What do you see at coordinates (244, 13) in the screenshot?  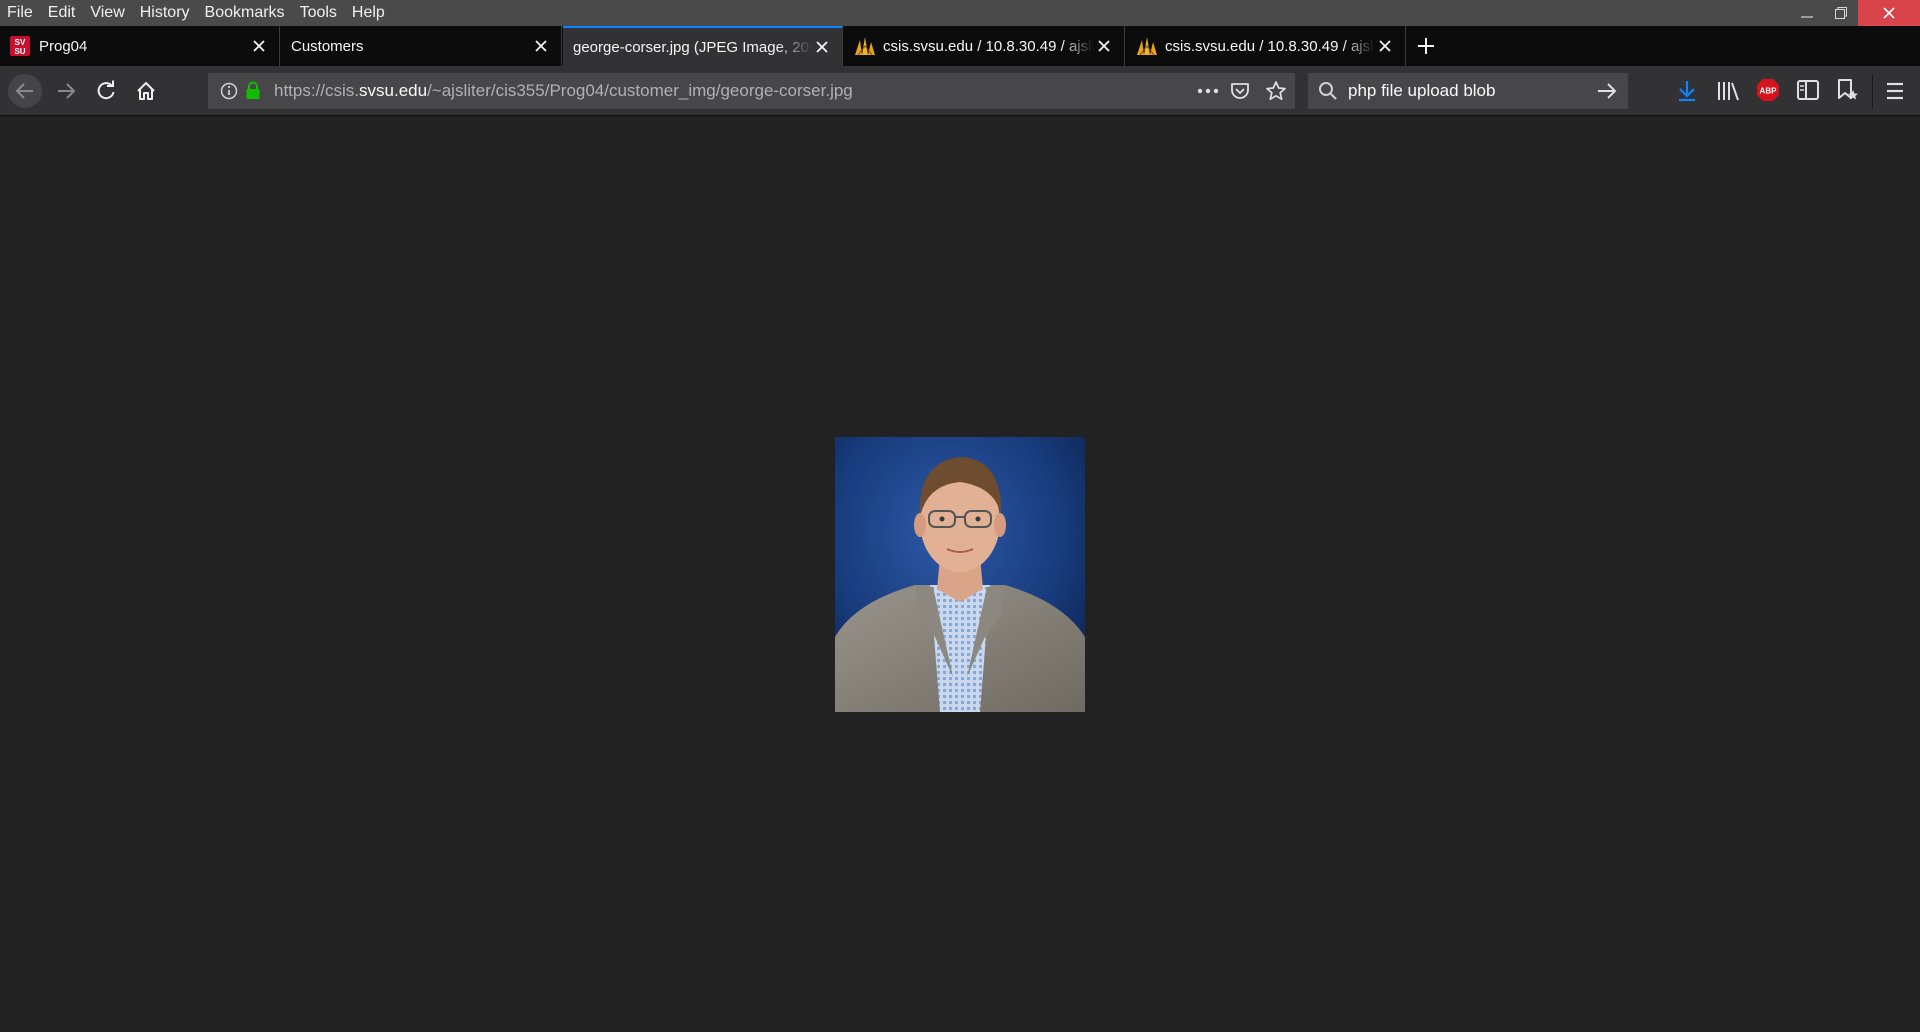 I see `menu-bookmarks: Bookmarks` at bounding box center [244, 13].